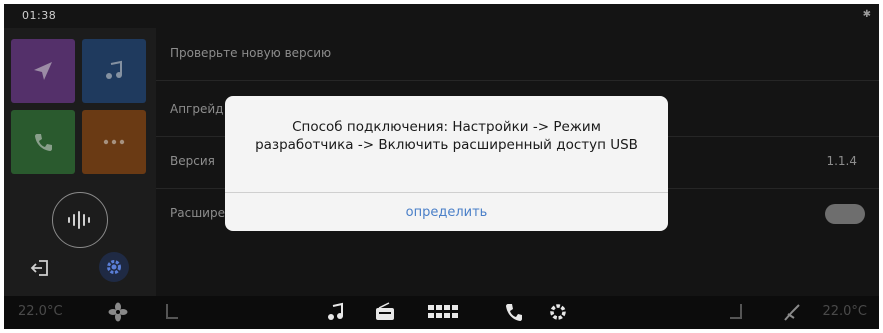 This screenshot has width=883, height=333. Describe the element at coordinates (844, 311) in the screenshot. I see `right-temperature: 22.0°C` at that location.